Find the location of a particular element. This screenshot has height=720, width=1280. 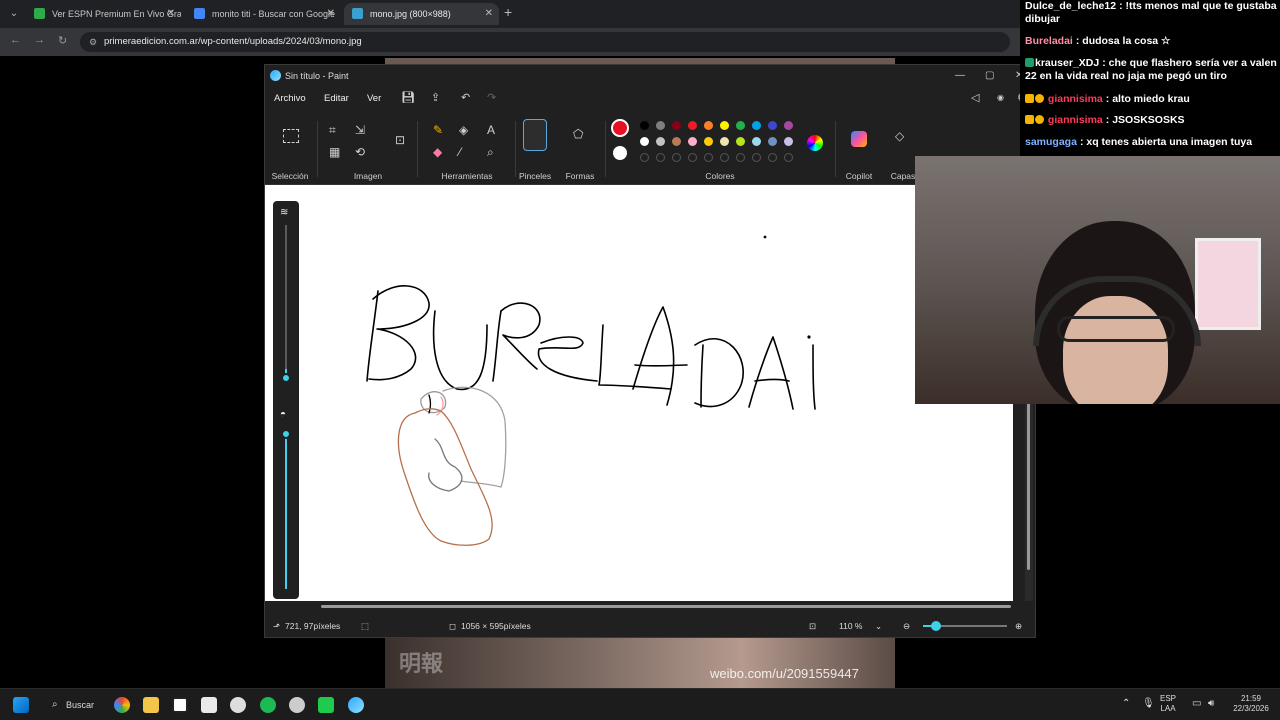

group-seleccion: Selección is located at coordinates (290, 148).